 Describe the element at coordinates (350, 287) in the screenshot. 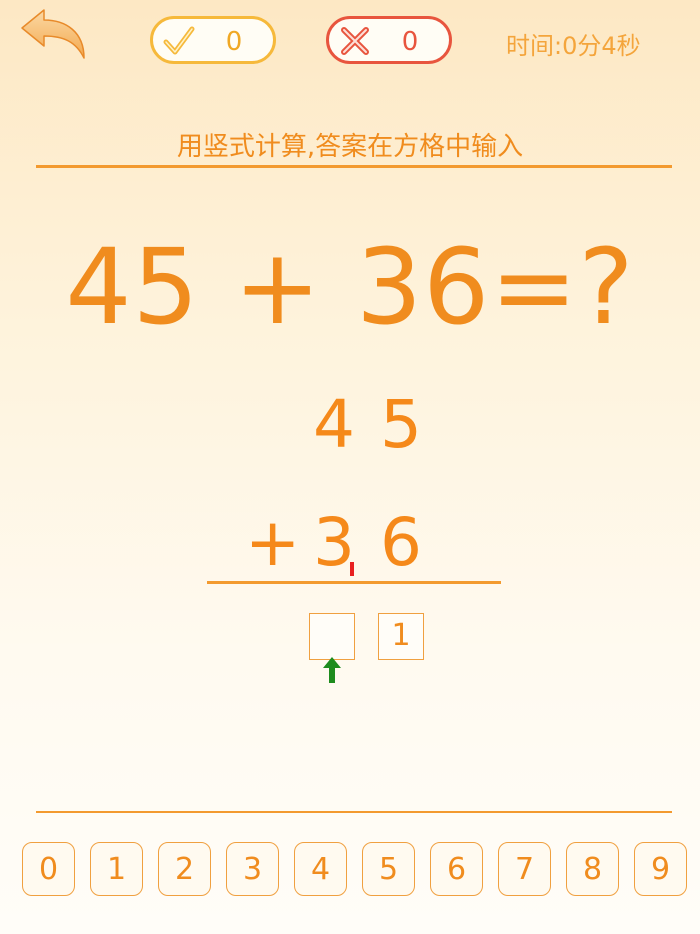

I see `equation: 45 + 36=?` at that location.